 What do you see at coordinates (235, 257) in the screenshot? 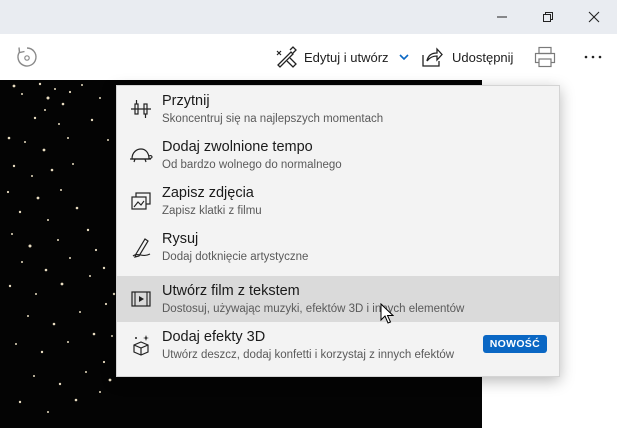
I see `menu-item-description: Dodaj dotknięcie artystyczne` at bounding box center [235, 257].